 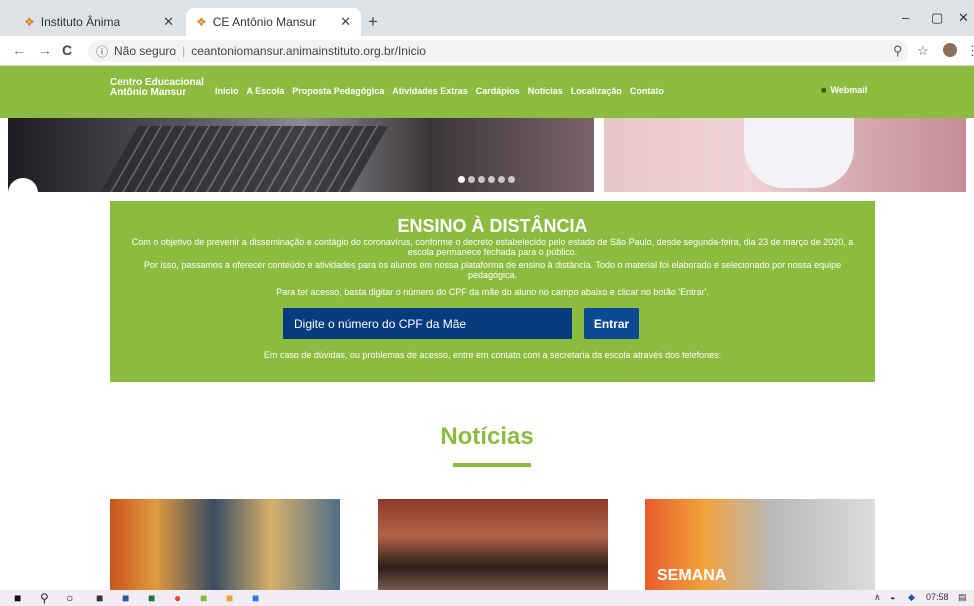 What do you see at coordinates (125, 598) in the screenshot?
I see `word-icon: ■` at bounding box center [125, 598].